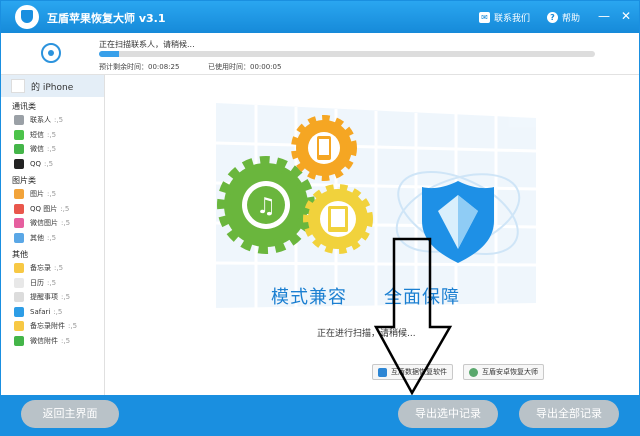  I want to click on sidebar-item-label: 提醒事项, so click(44, 297).